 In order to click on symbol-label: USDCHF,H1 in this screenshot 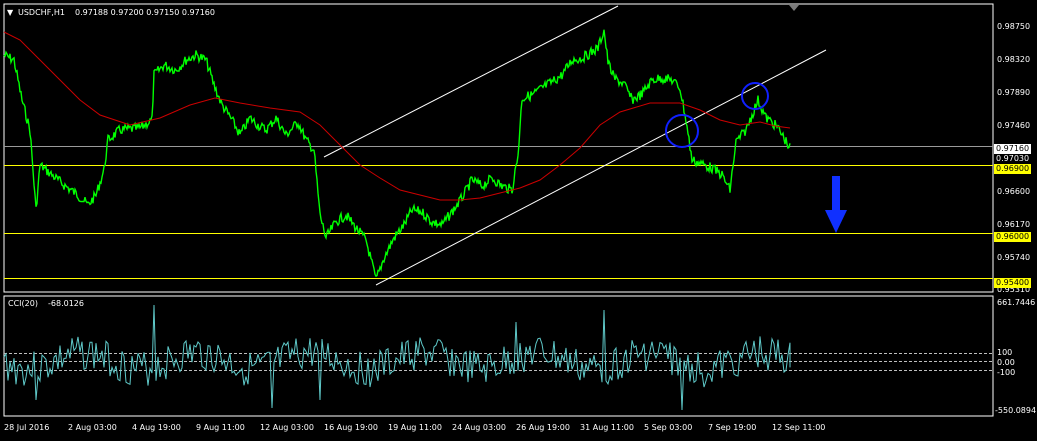, I will do `click(41, 12)`.